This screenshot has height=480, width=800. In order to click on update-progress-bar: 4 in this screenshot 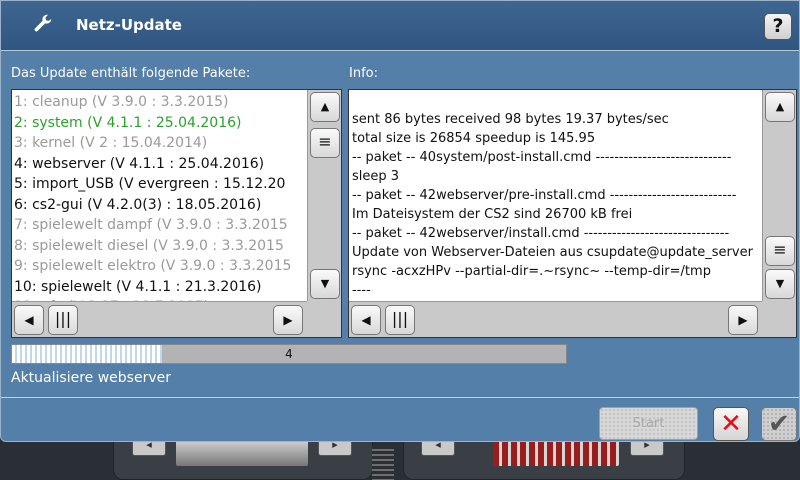, I will do `click(289, 354)`.